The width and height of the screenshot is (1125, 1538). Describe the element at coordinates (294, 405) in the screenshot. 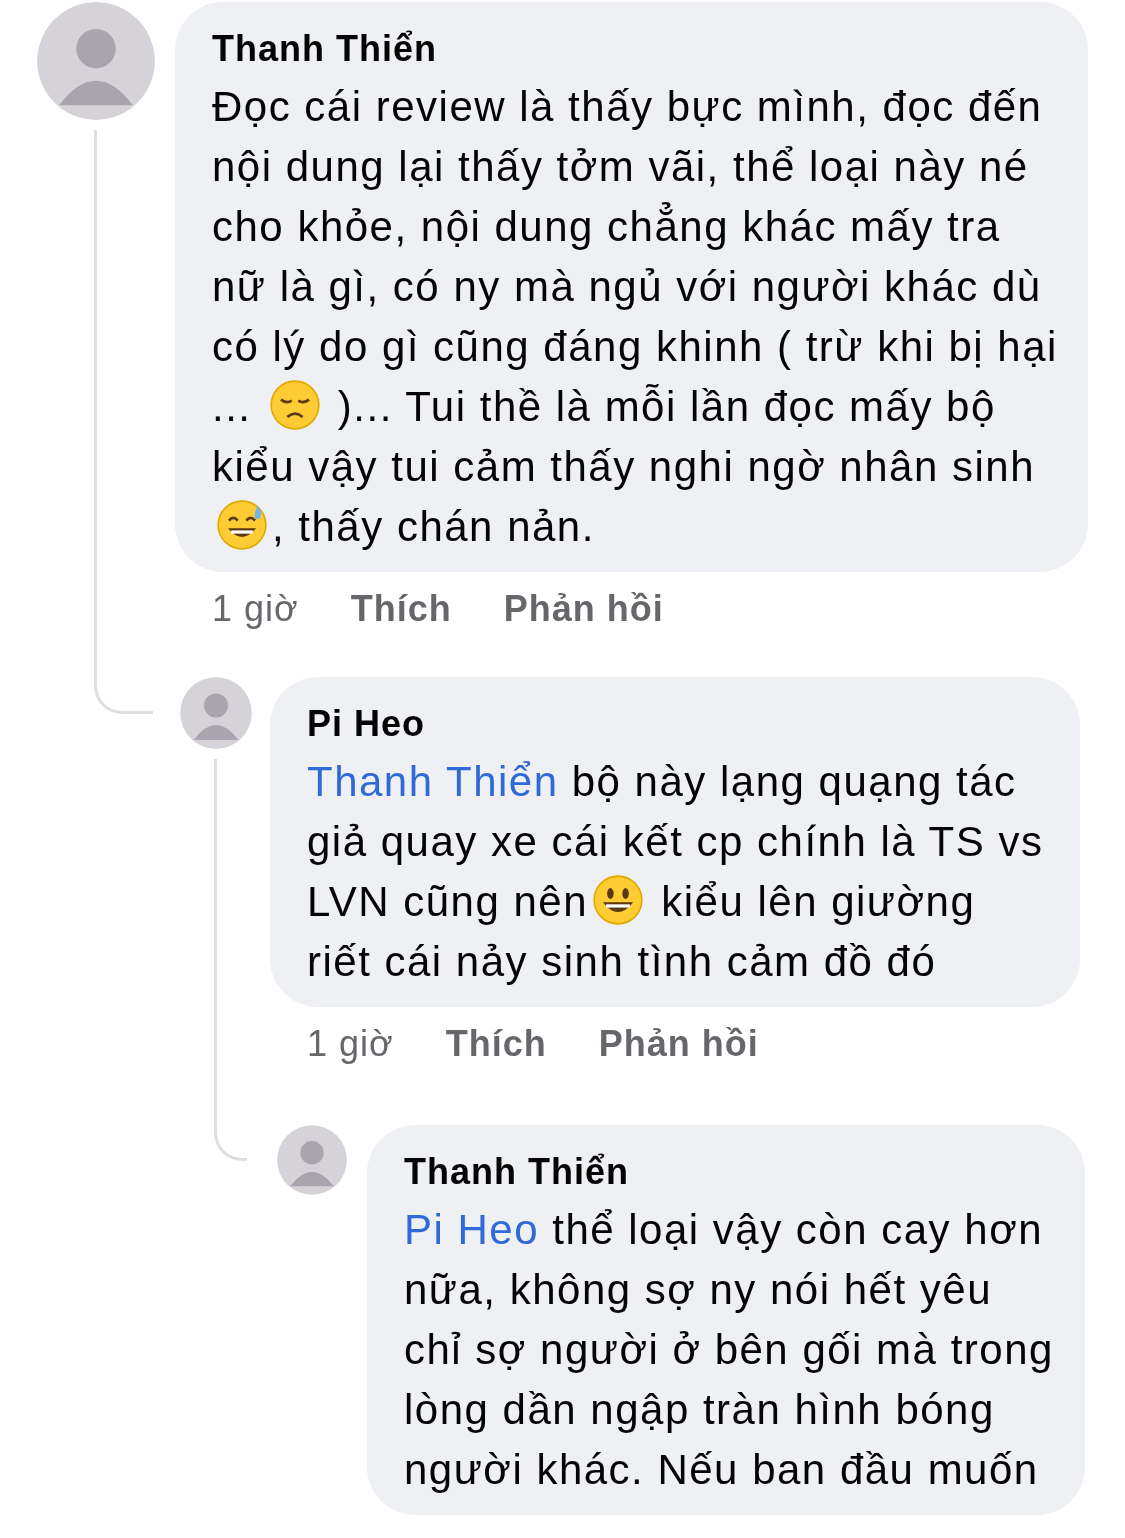

I see `sad-face-icon` at that location.